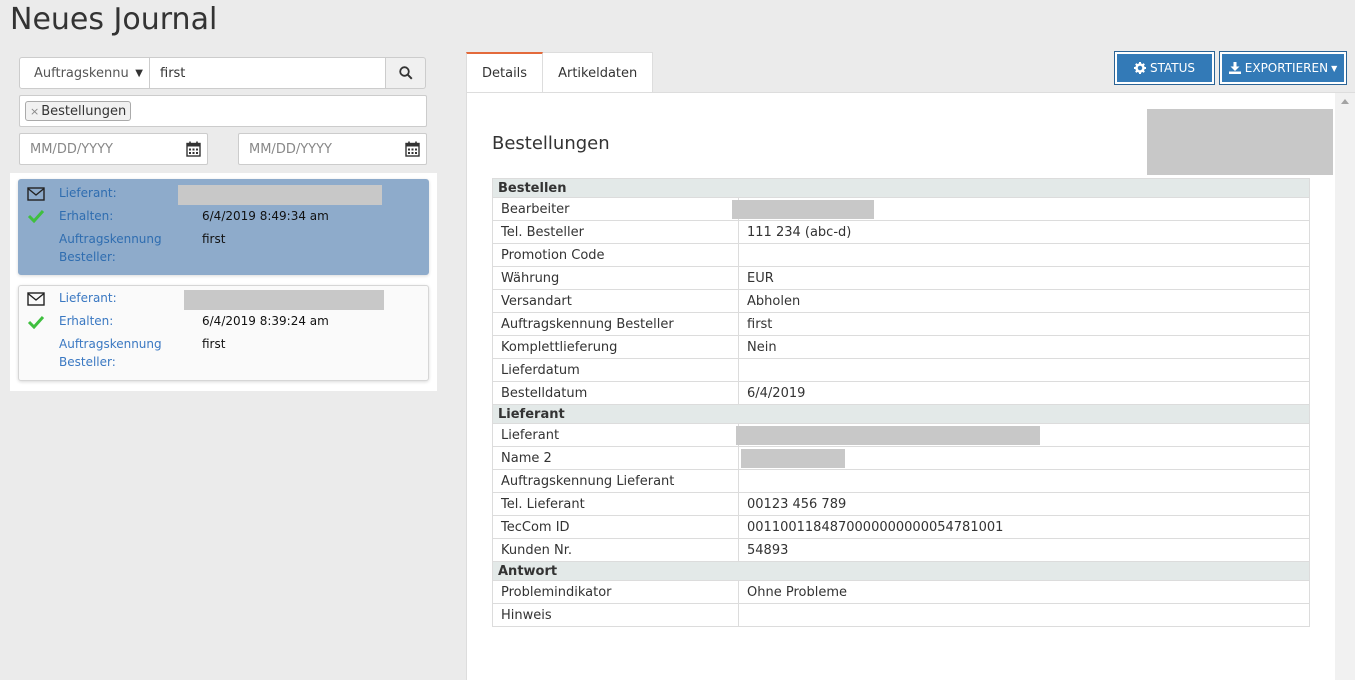 Image resolution: width=1355 pixels, height=680 pixels. I want to click on date-to-field: MM/DD/YYYY, so click(332, 149).